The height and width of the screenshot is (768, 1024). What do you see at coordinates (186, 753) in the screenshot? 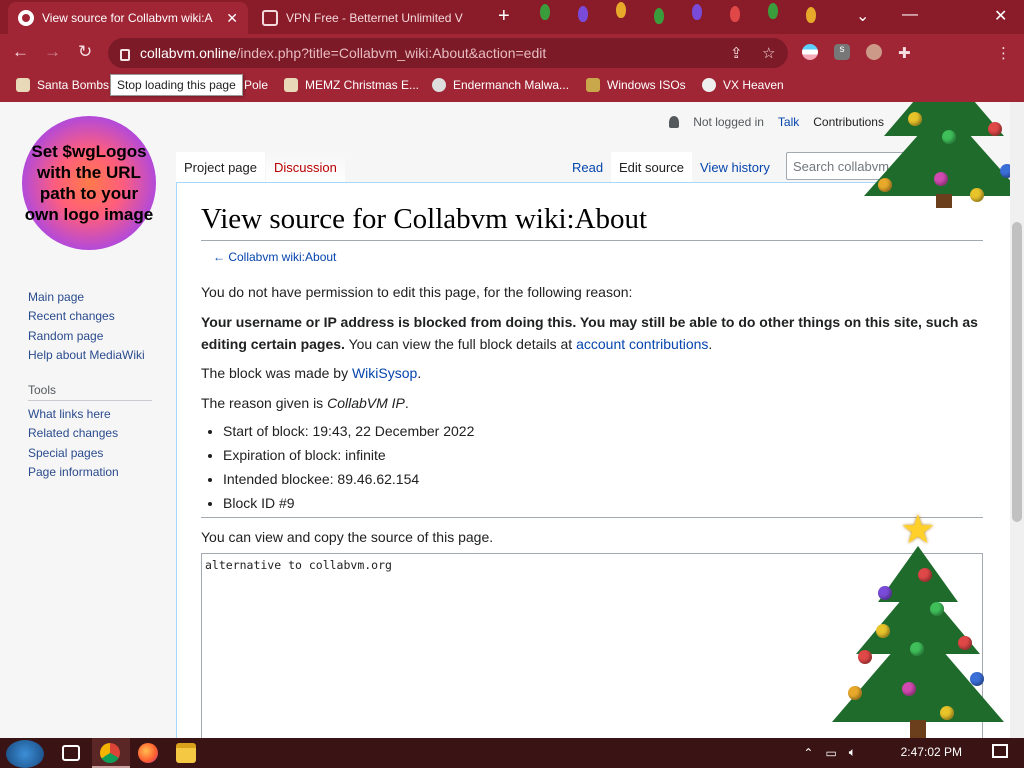
I see `file-explorer-icon` at bounding box center [186, 753].